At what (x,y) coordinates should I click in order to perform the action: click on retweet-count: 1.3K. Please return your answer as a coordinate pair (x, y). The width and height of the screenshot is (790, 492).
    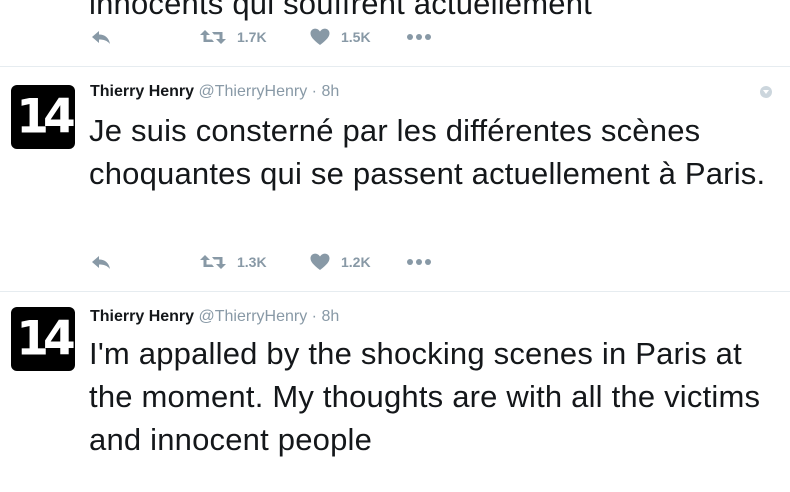
    Looking at the image, I should click on (252, 262).